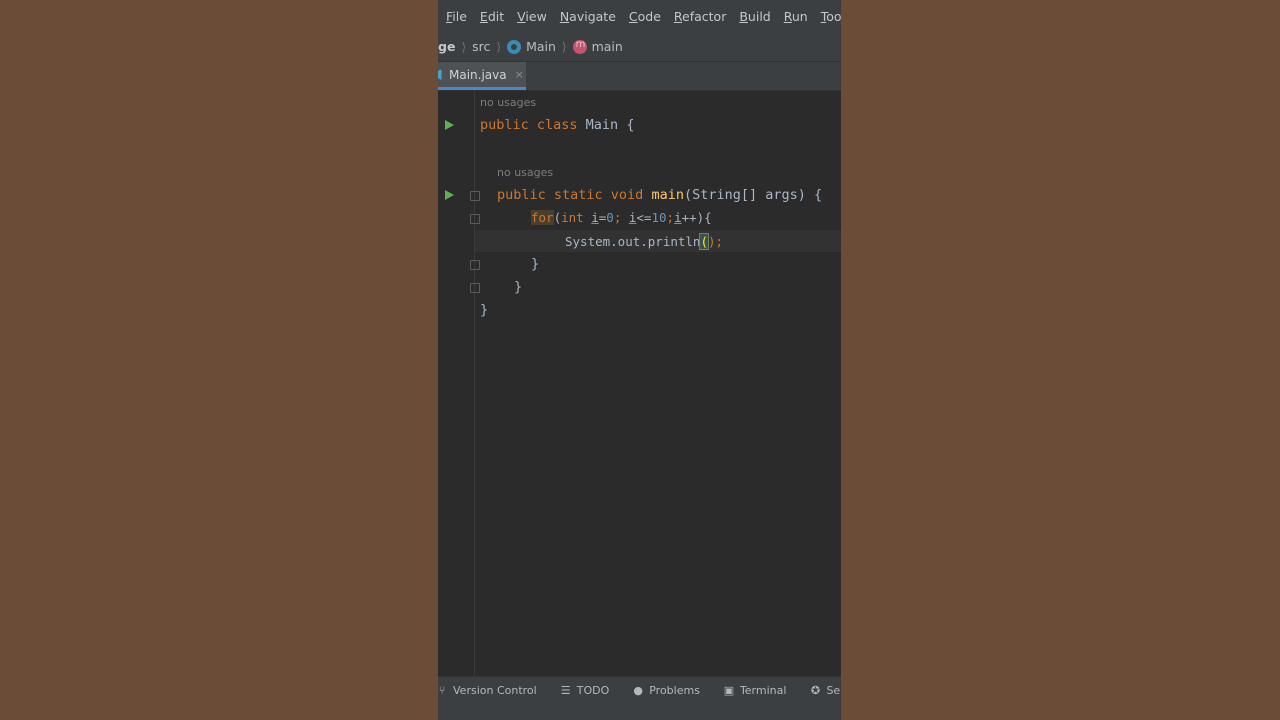  What do you see at coordinates (639, 711) in the screenshot?
I see `status-bar` at bounding box center [639, 711].